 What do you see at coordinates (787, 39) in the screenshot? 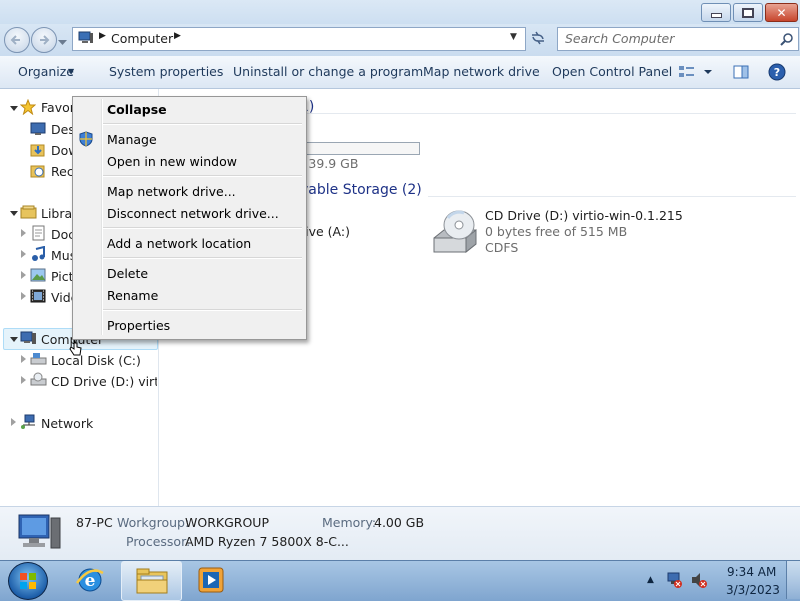
I see `search-icon` at bounding box center [787, 39].